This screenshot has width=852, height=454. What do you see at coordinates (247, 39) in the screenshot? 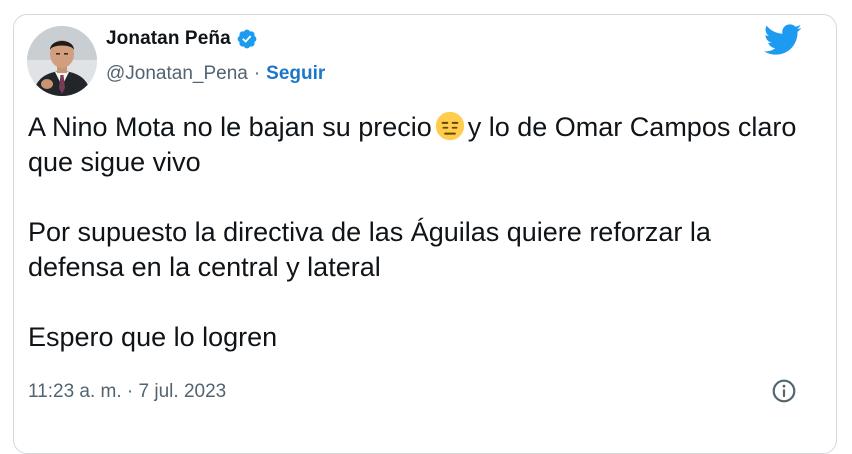
I see `verified-badge-icon` at bounding box center [247, 39].